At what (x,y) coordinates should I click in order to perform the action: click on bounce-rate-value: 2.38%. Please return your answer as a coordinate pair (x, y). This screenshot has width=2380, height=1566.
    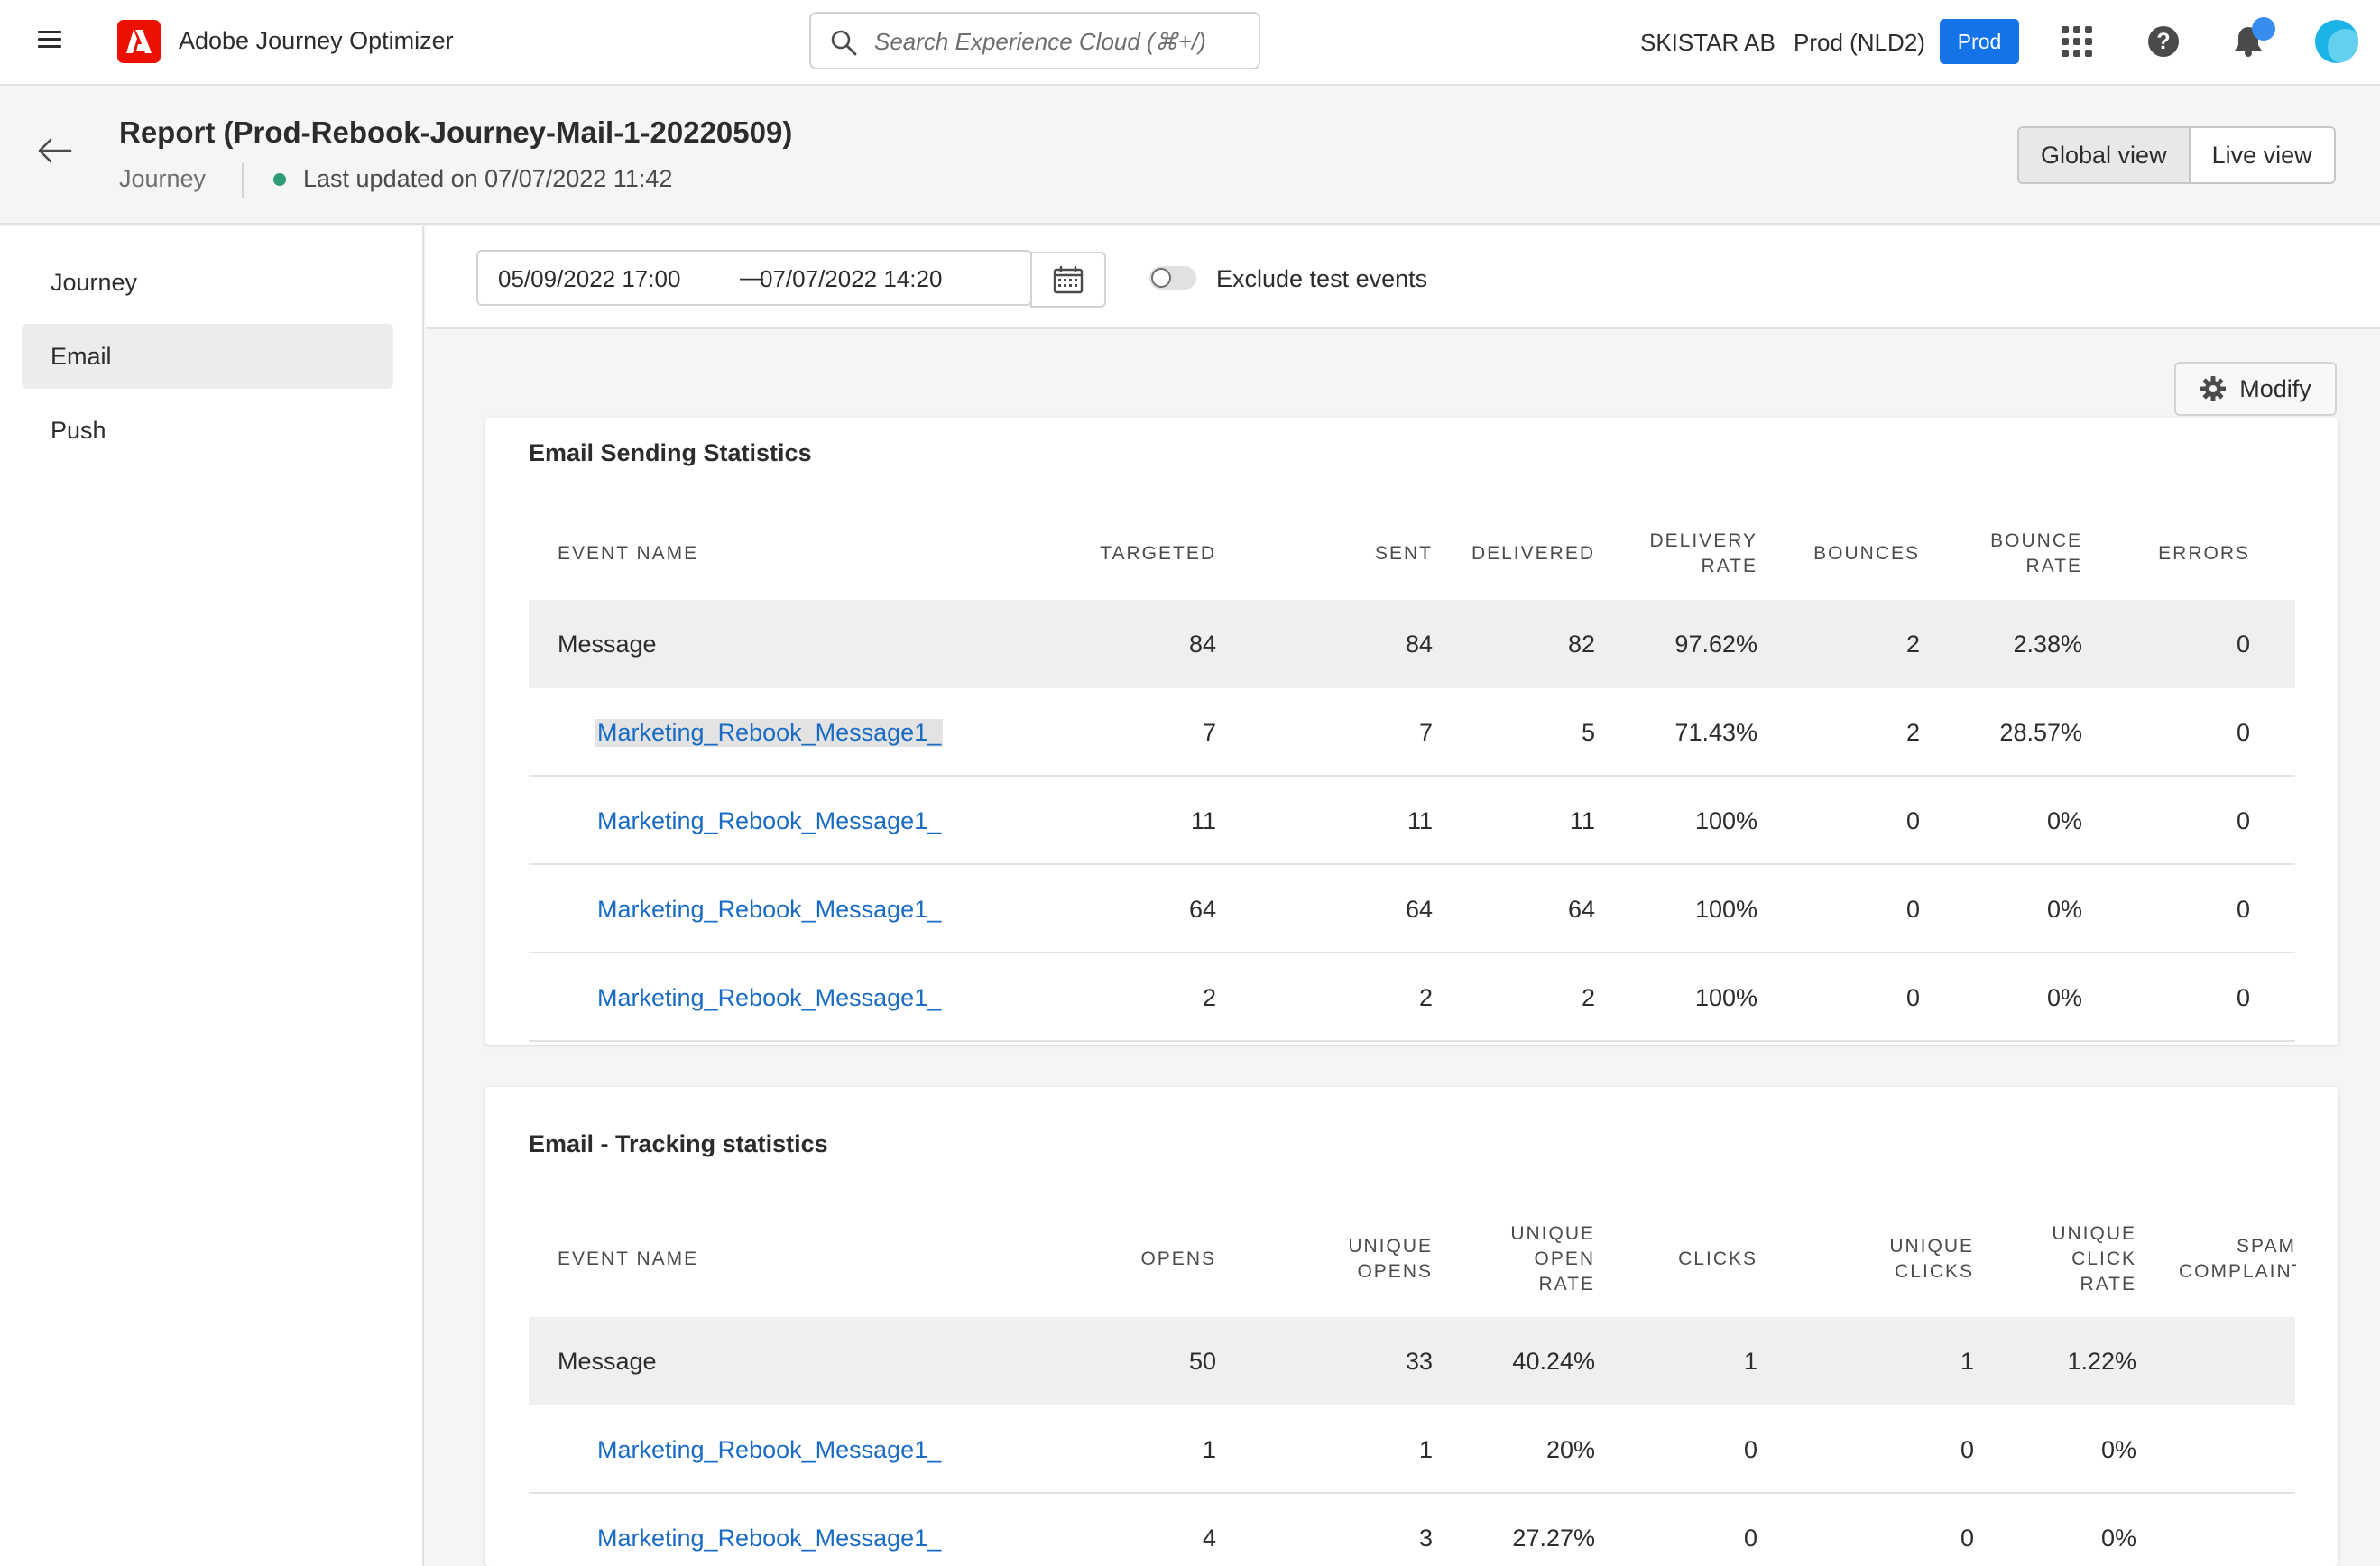
    Looking at the image, I should click on (2048, 644).